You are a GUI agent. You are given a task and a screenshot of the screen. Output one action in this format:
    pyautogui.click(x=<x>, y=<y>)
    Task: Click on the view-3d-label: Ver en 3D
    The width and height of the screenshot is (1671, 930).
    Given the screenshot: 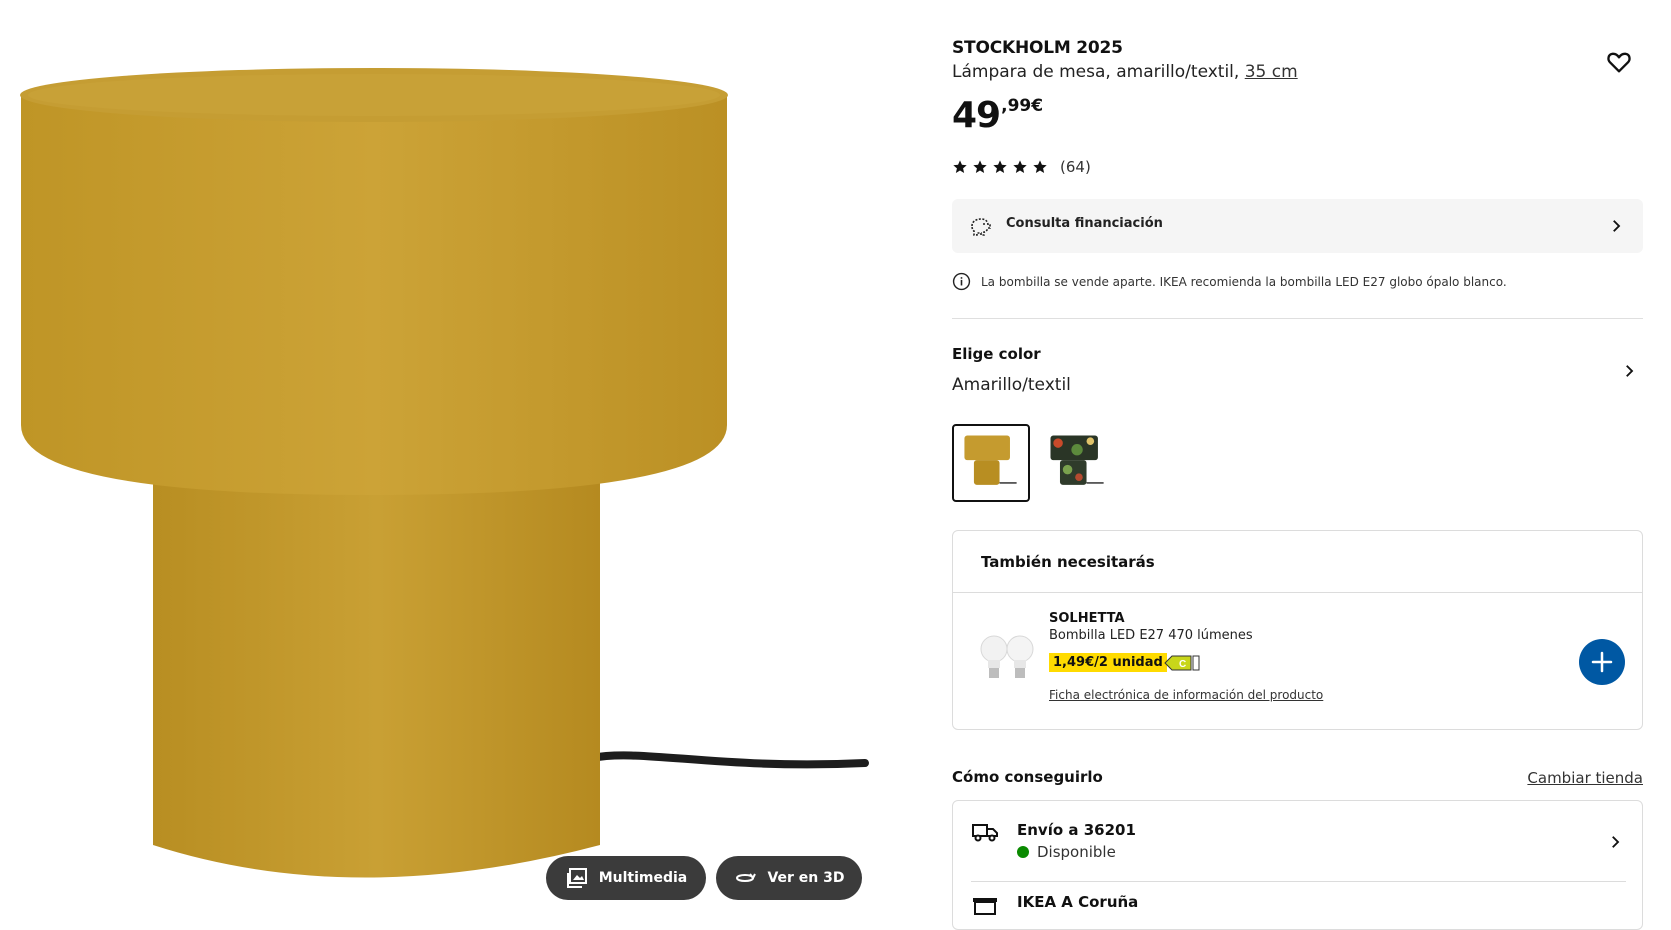 What is the action you would take?
    pyautogui.click(x=806, y=878)
    